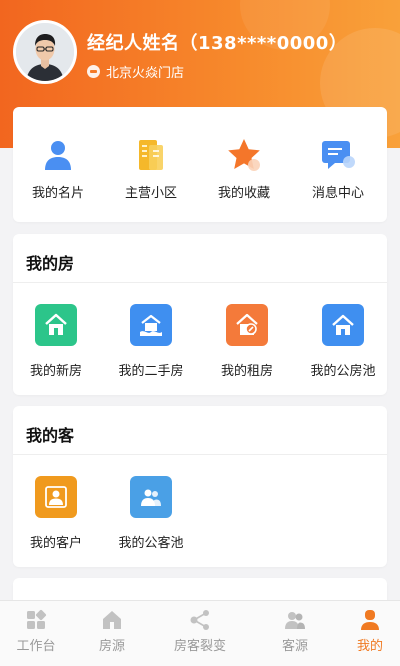 The width and height of the screenshot is (400, 666). I want to click on grid-item-label: 我的二手房, so click(151, 371).